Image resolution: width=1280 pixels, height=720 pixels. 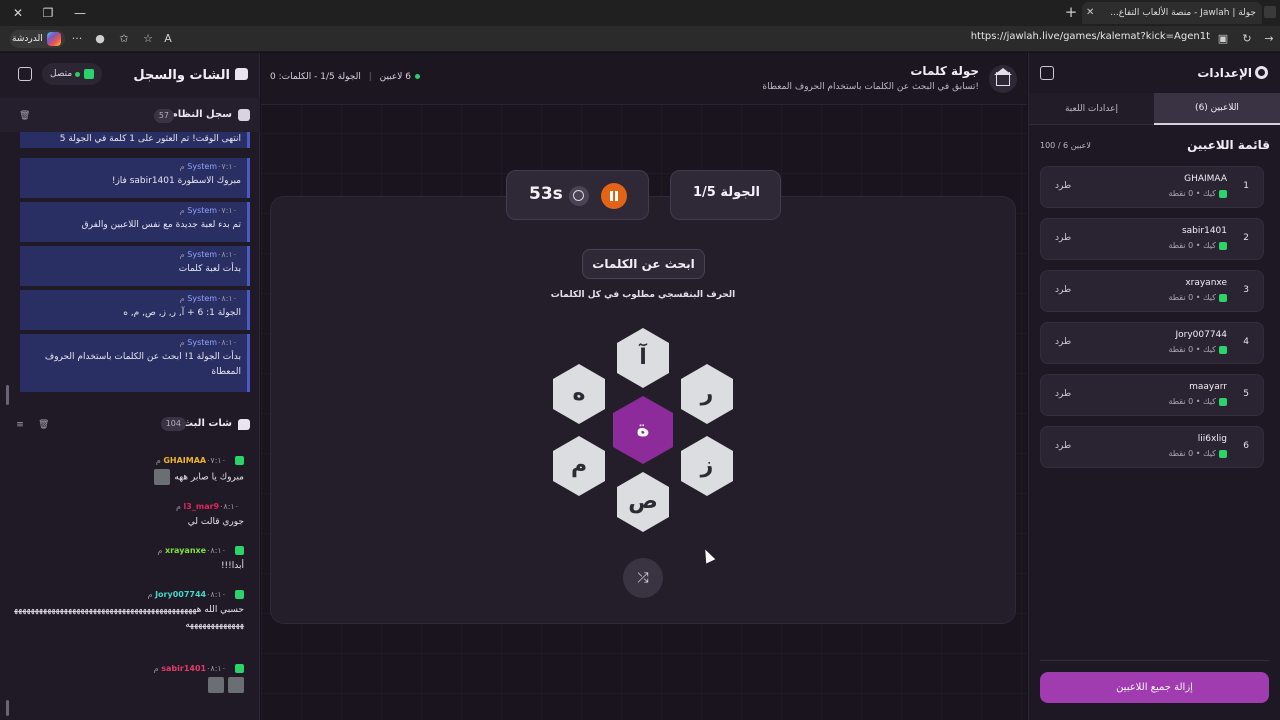 What do you see at coordinates (1269, 39) in the screenshot?
I see `back-icon: →` at bounding box center [1269, 39].